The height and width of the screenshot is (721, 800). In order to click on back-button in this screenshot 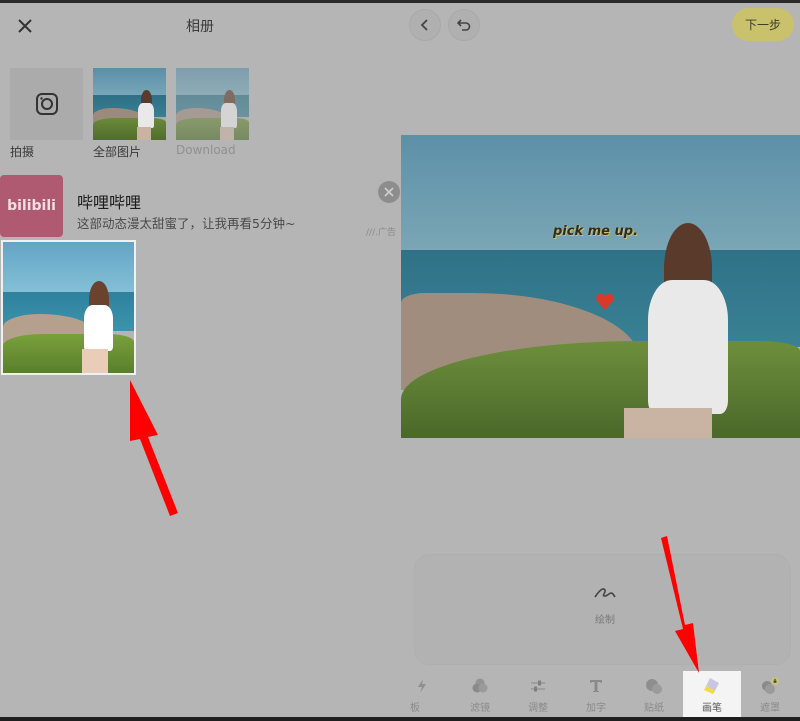, I will do `click(425, 25)`.